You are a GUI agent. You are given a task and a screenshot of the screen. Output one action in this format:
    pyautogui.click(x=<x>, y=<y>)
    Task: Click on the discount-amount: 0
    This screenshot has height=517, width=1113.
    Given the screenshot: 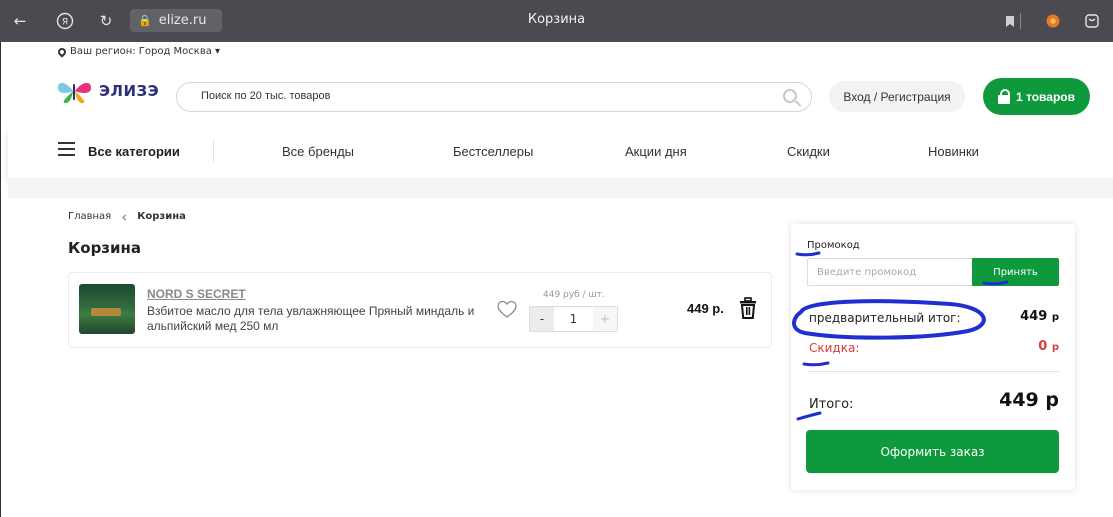 What is the action you would take?
    pyautogui.click(x=1043, y=346)
    